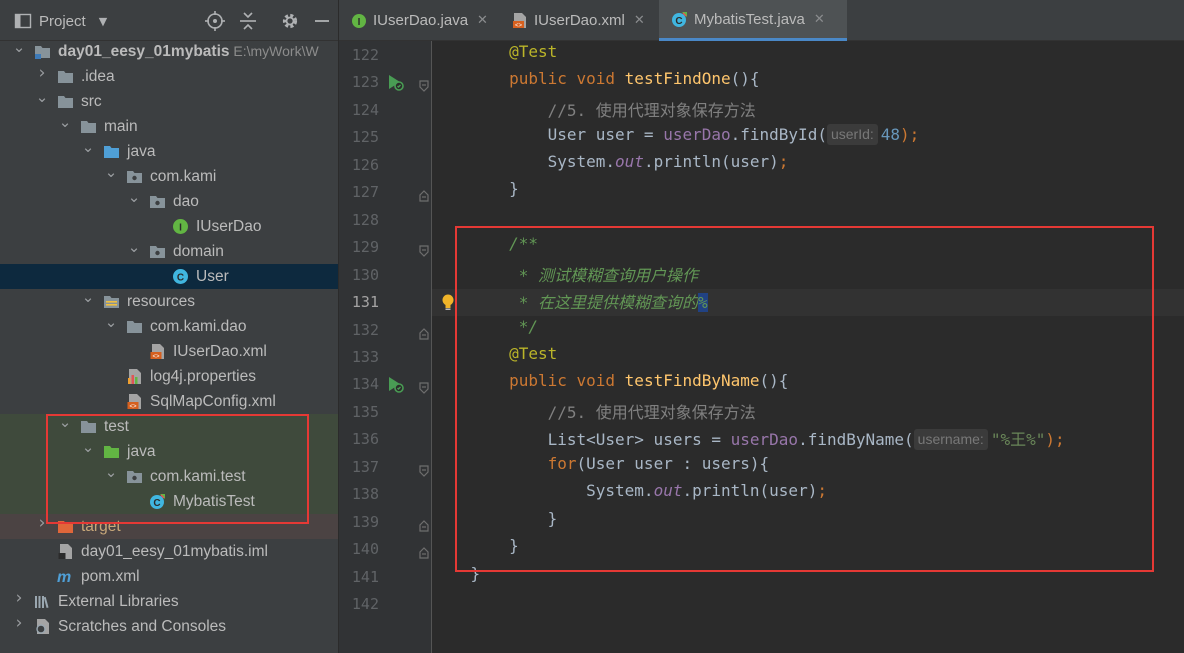  Describe the element at coordinates (169, 551) in the screenshot. I see `tree-item-day01-eesy-01mybatis-iml: day01_eesy_01mybatis.iml` at that location.